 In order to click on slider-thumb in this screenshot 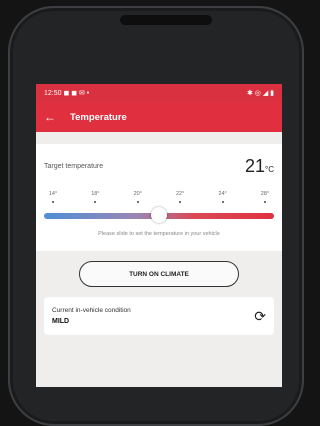, I will do `click(159, 215)`.